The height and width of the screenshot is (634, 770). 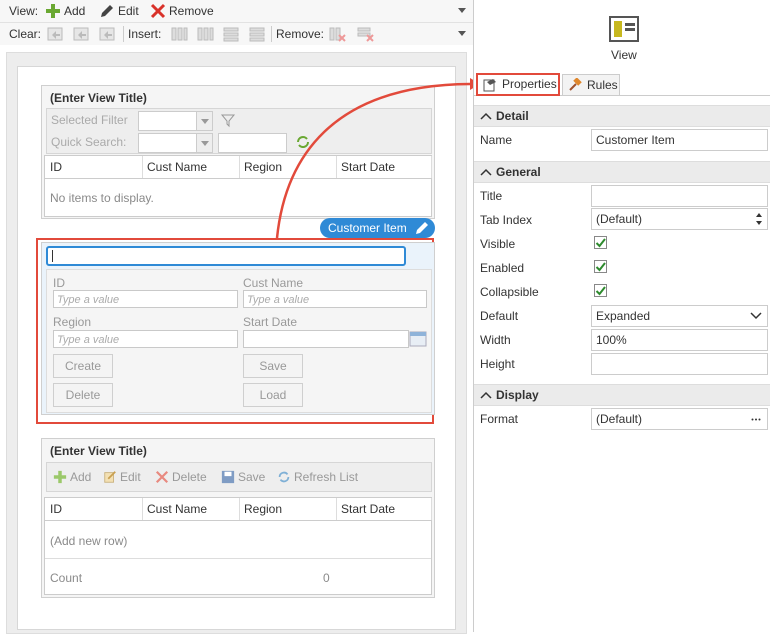 I want to click on enabled-checkbox, so click(x=600, y=266).